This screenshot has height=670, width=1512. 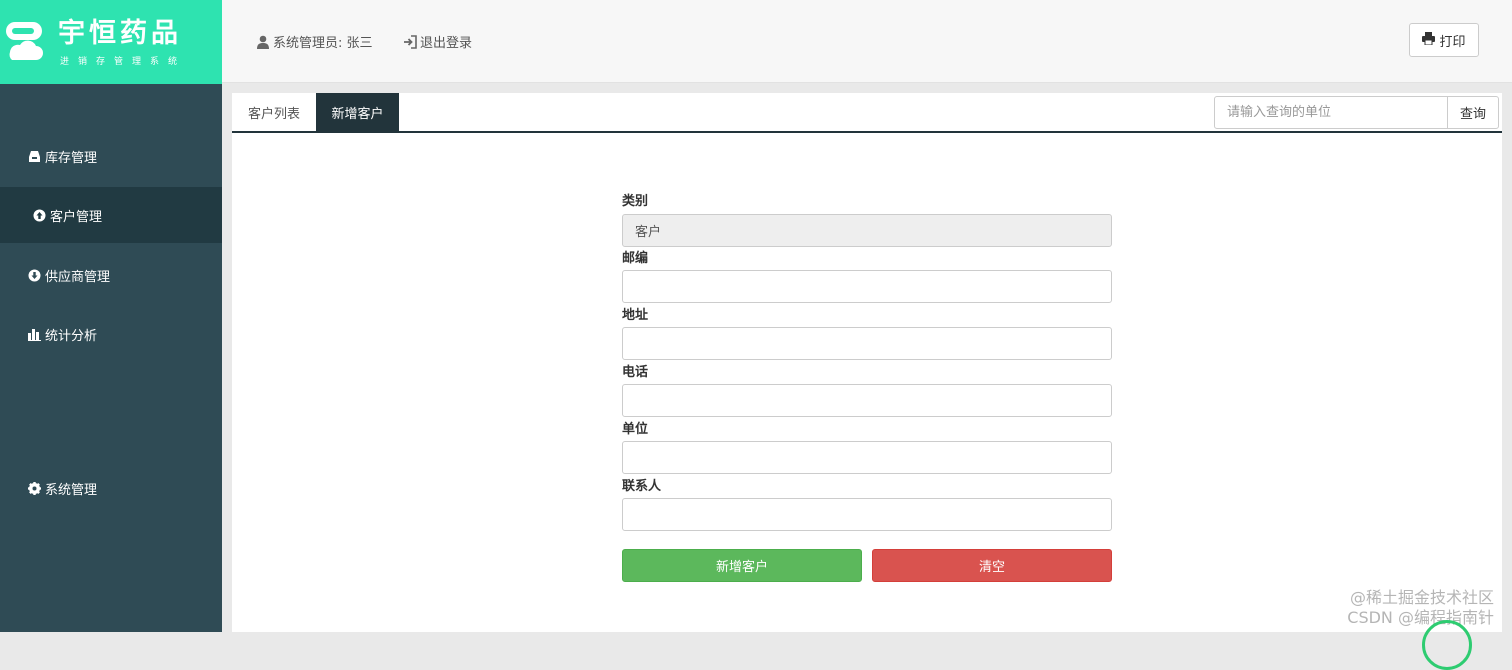 I want to click on tab-add-customer: 新增客户, so click(x=357, y=112).